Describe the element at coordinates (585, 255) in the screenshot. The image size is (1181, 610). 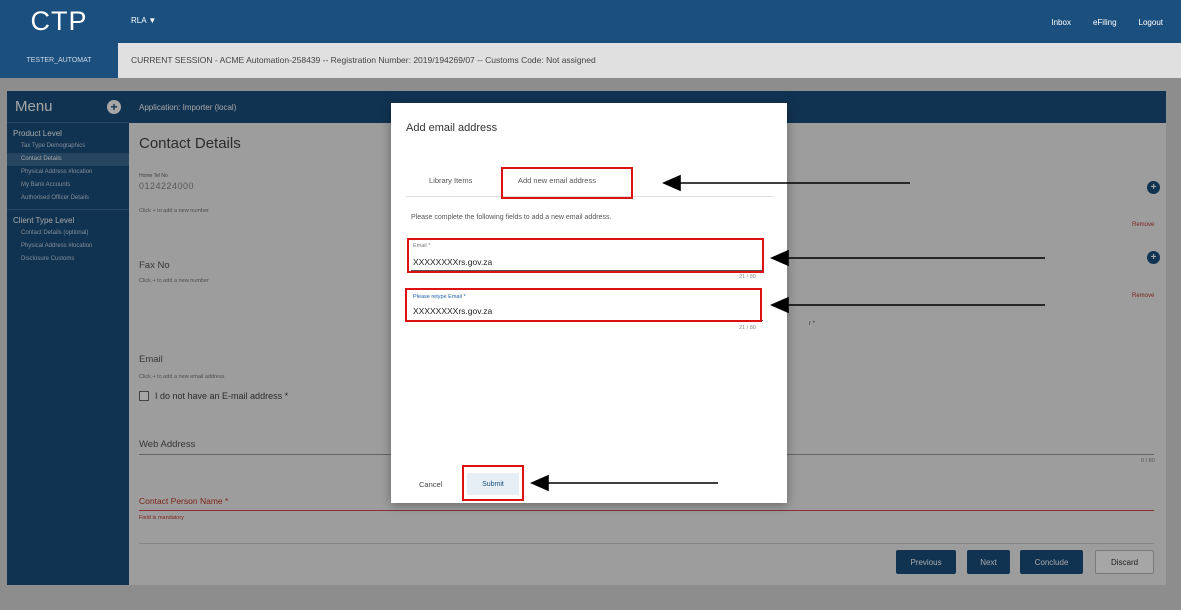
I see `annotation-box-email` at that location.